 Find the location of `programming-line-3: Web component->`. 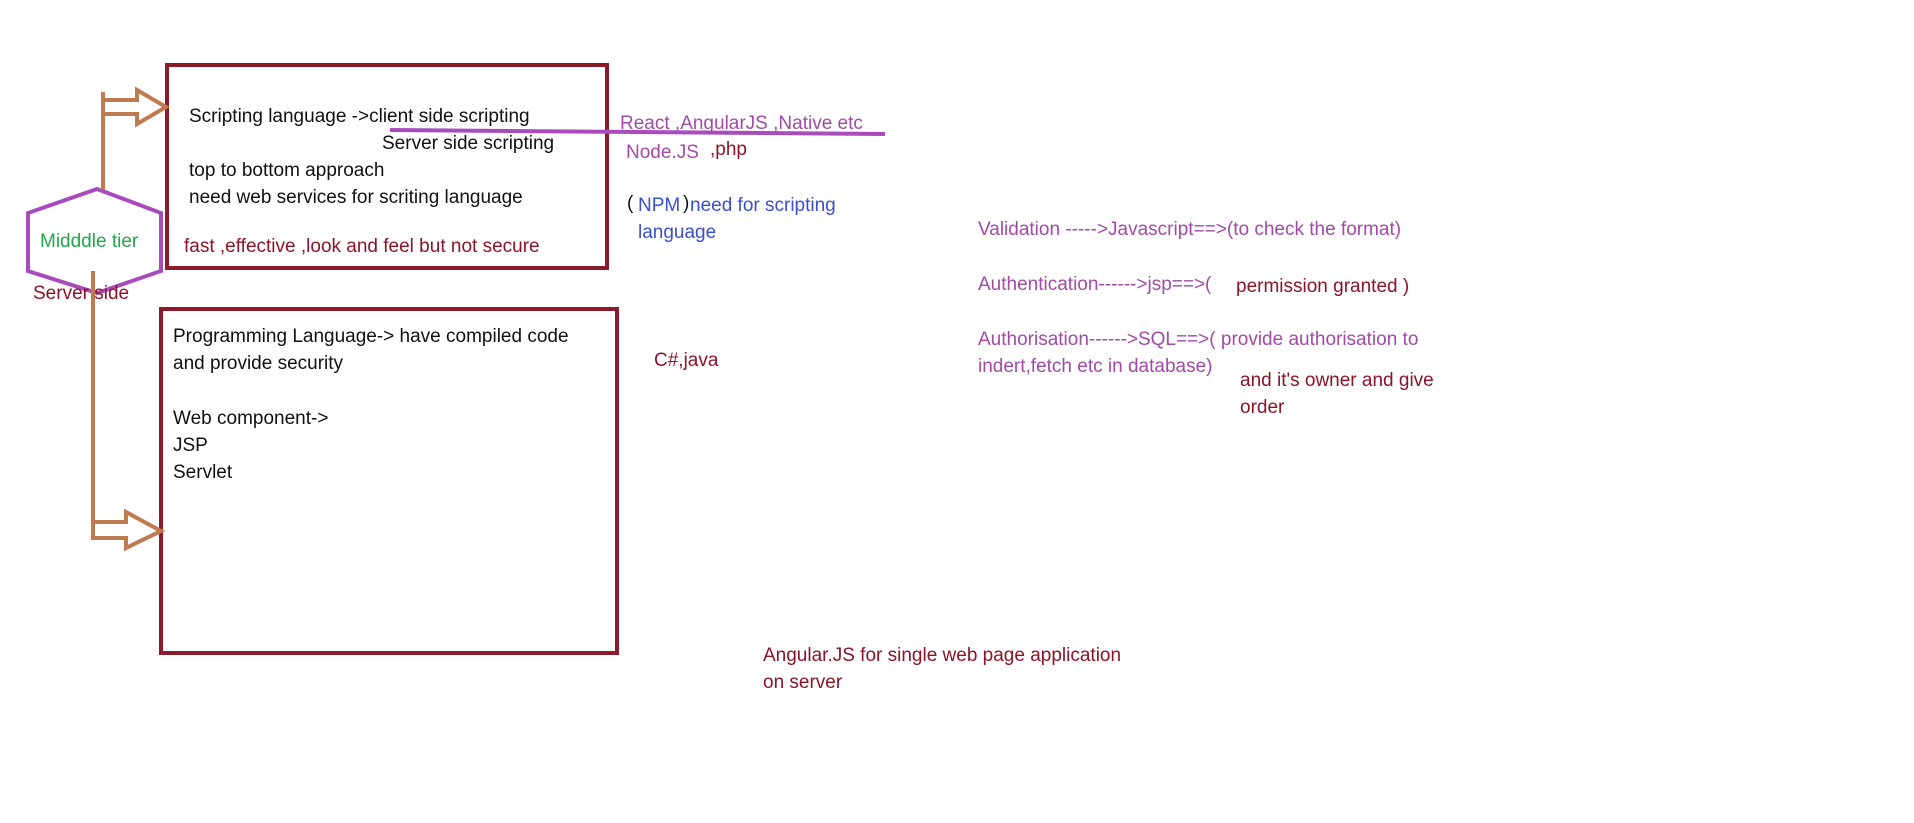

programming-line-3: Web component-> is located at coordinates (251, 418).